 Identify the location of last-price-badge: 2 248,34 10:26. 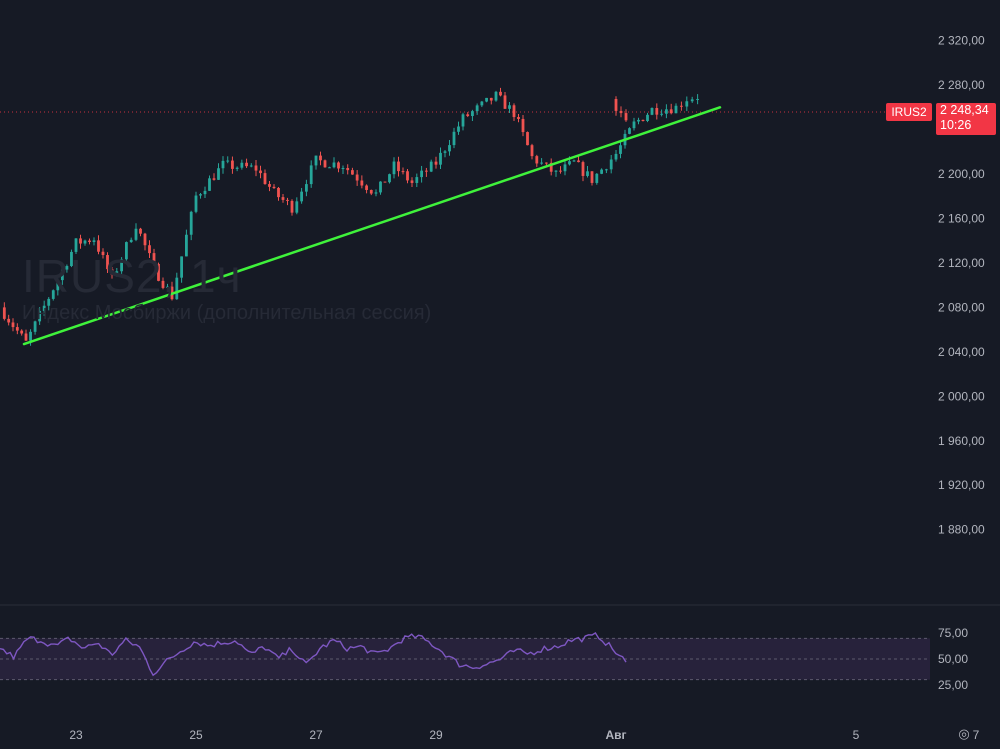
(966, 119).